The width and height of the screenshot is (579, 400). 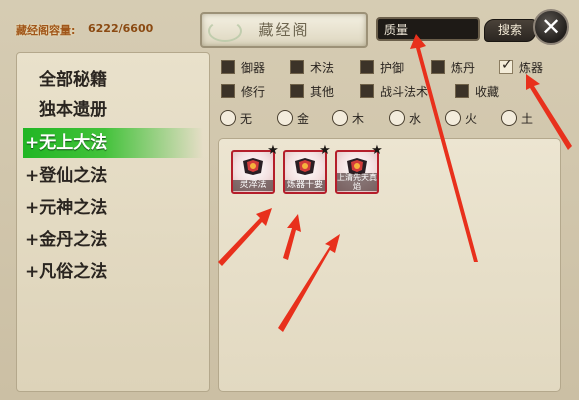 What do you see at coordinates (415, 119) in the screenshot?
I see `radio-label: 水` at bounding box center [415, 119].